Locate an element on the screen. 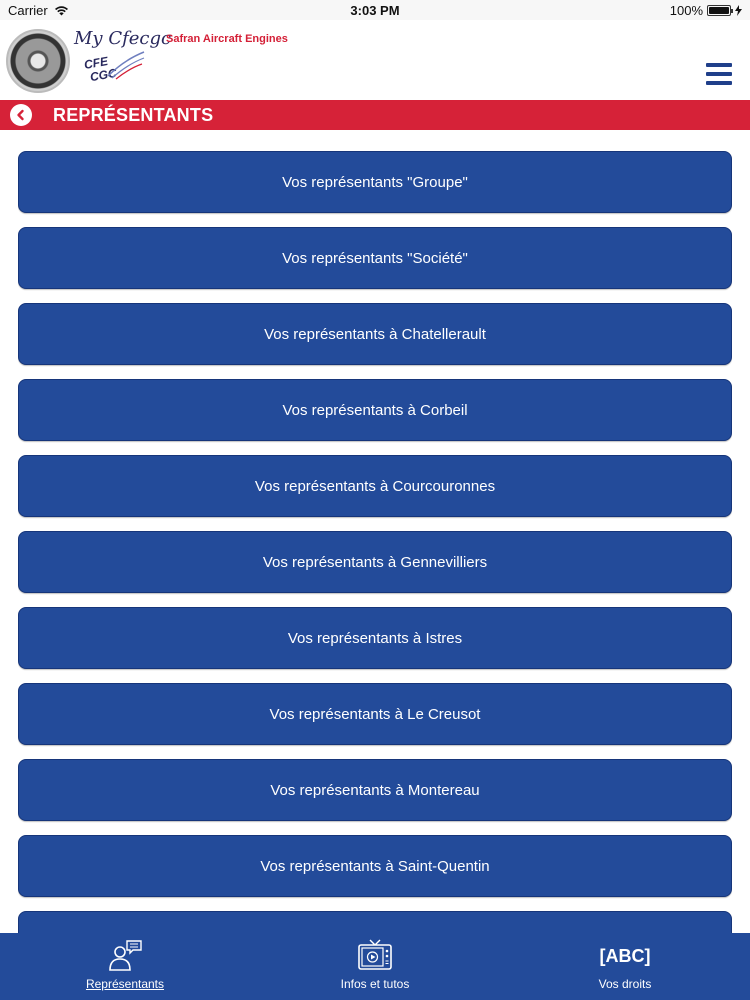 The width and height of the screenshot is (750, 1000). representatives-list-button: Vos représentants à Courcouronnes is located at coordinates (375, 486).